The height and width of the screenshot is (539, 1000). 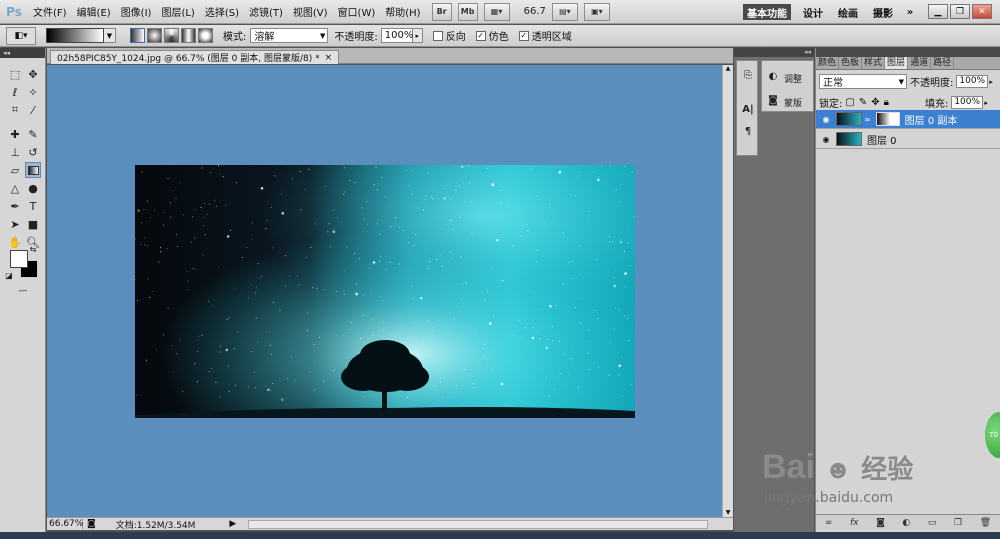 I want to click on layers-panel-grip, so click(x=908, y=52).